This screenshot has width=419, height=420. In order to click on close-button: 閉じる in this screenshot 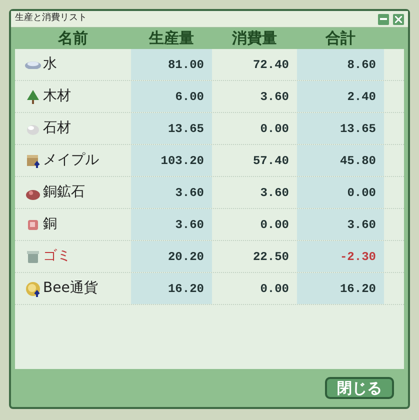, I will do `click(359, 388)`.